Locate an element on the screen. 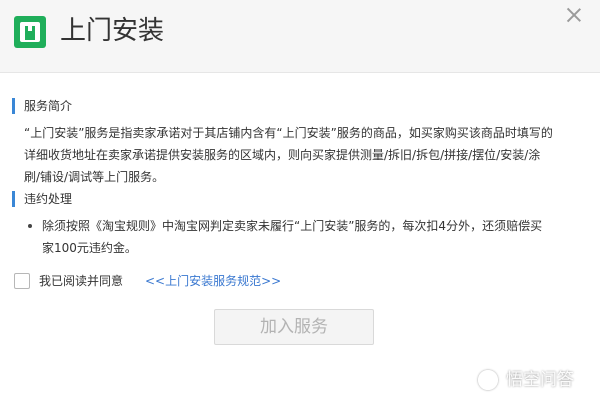 This screenshot has height=400, width=600. dialog-title: 上门安装 is located at coordinates (112, 31).